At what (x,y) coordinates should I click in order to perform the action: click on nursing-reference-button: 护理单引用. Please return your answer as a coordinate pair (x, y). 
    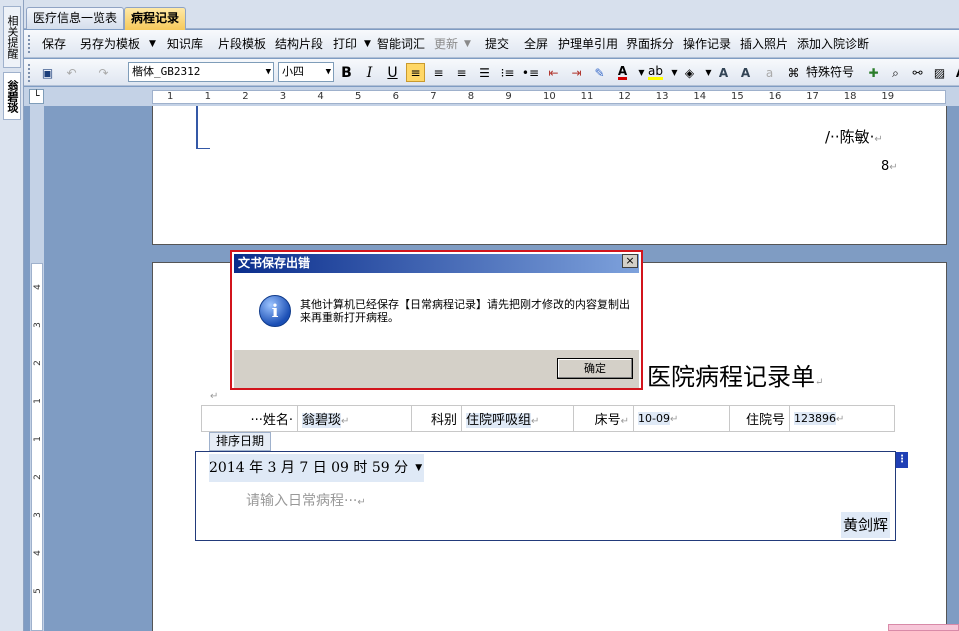
    Looking at the image, I should click on (588, 44).